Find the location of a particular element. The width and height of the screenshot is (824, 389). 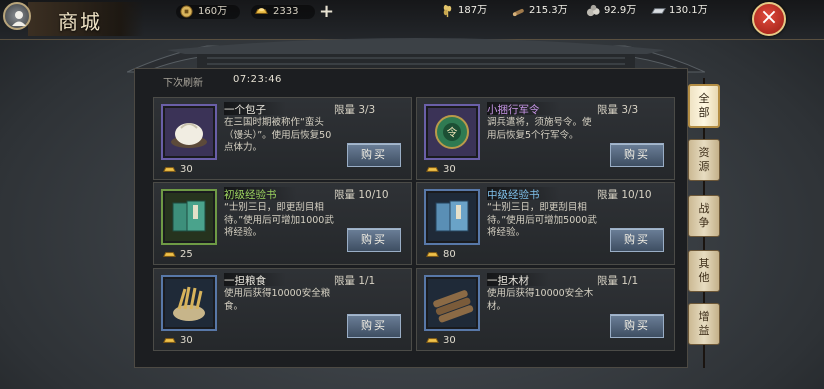

user-icon is located at coordinates (19, 18).